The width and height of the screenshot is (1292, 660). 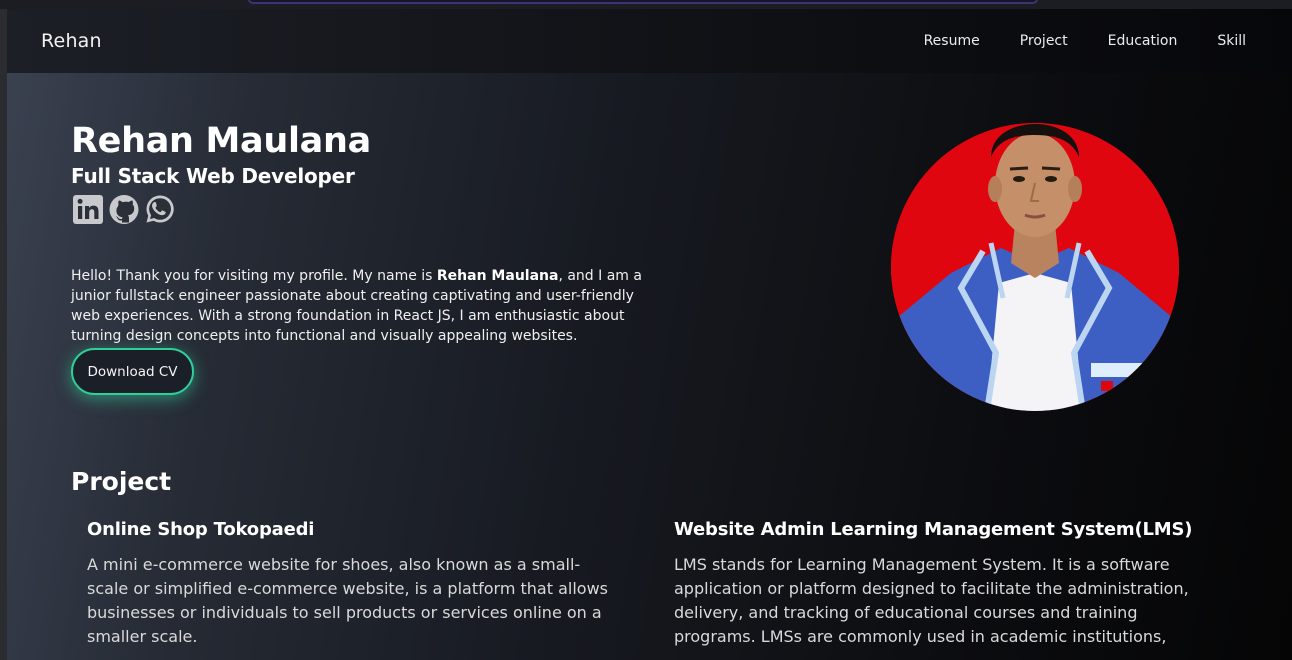 What do you see at coordinates (649, 41) in the screenshot?
I see `navbar: Rehan Resume Project Education Skill` at bounding box center [649, 41].